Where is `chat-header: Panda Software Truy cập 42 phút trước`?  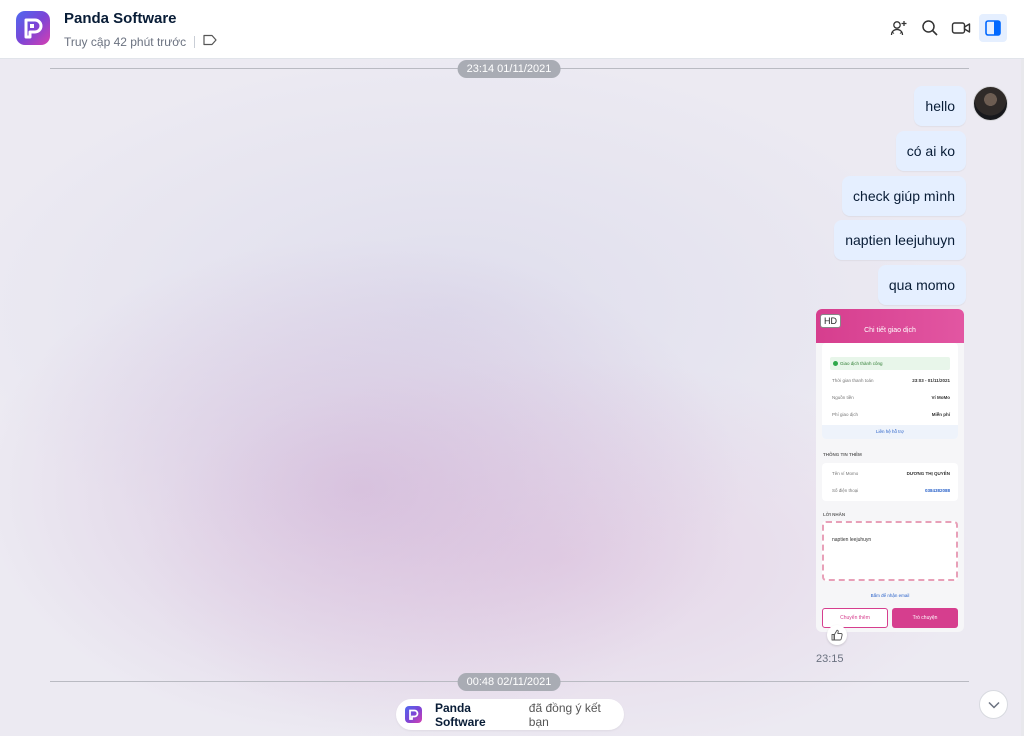 chat-header: Panda Software Truy cập 42 phút trước is located at coordinates (512, 29).